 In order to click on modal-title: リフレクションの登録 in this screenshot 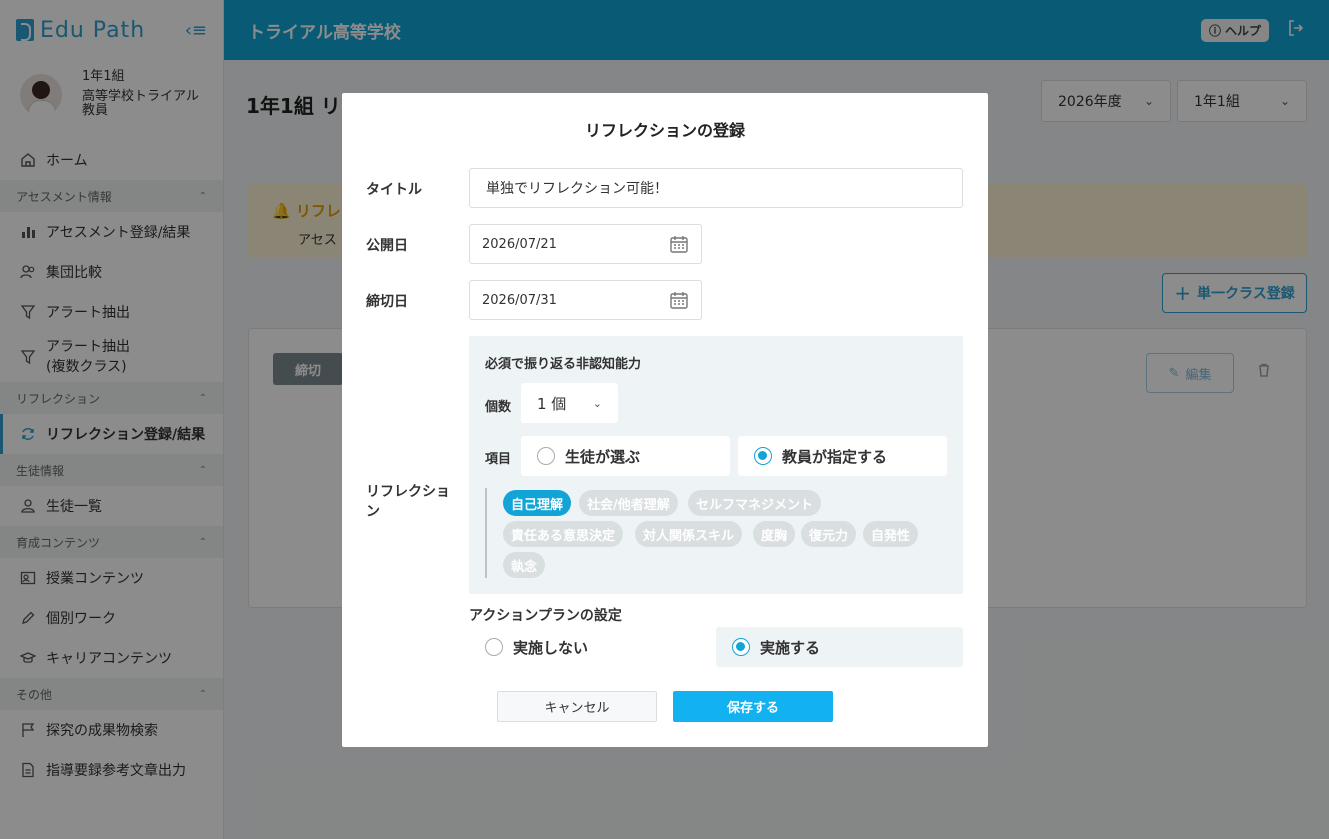, I will do `click(664, 130)`.